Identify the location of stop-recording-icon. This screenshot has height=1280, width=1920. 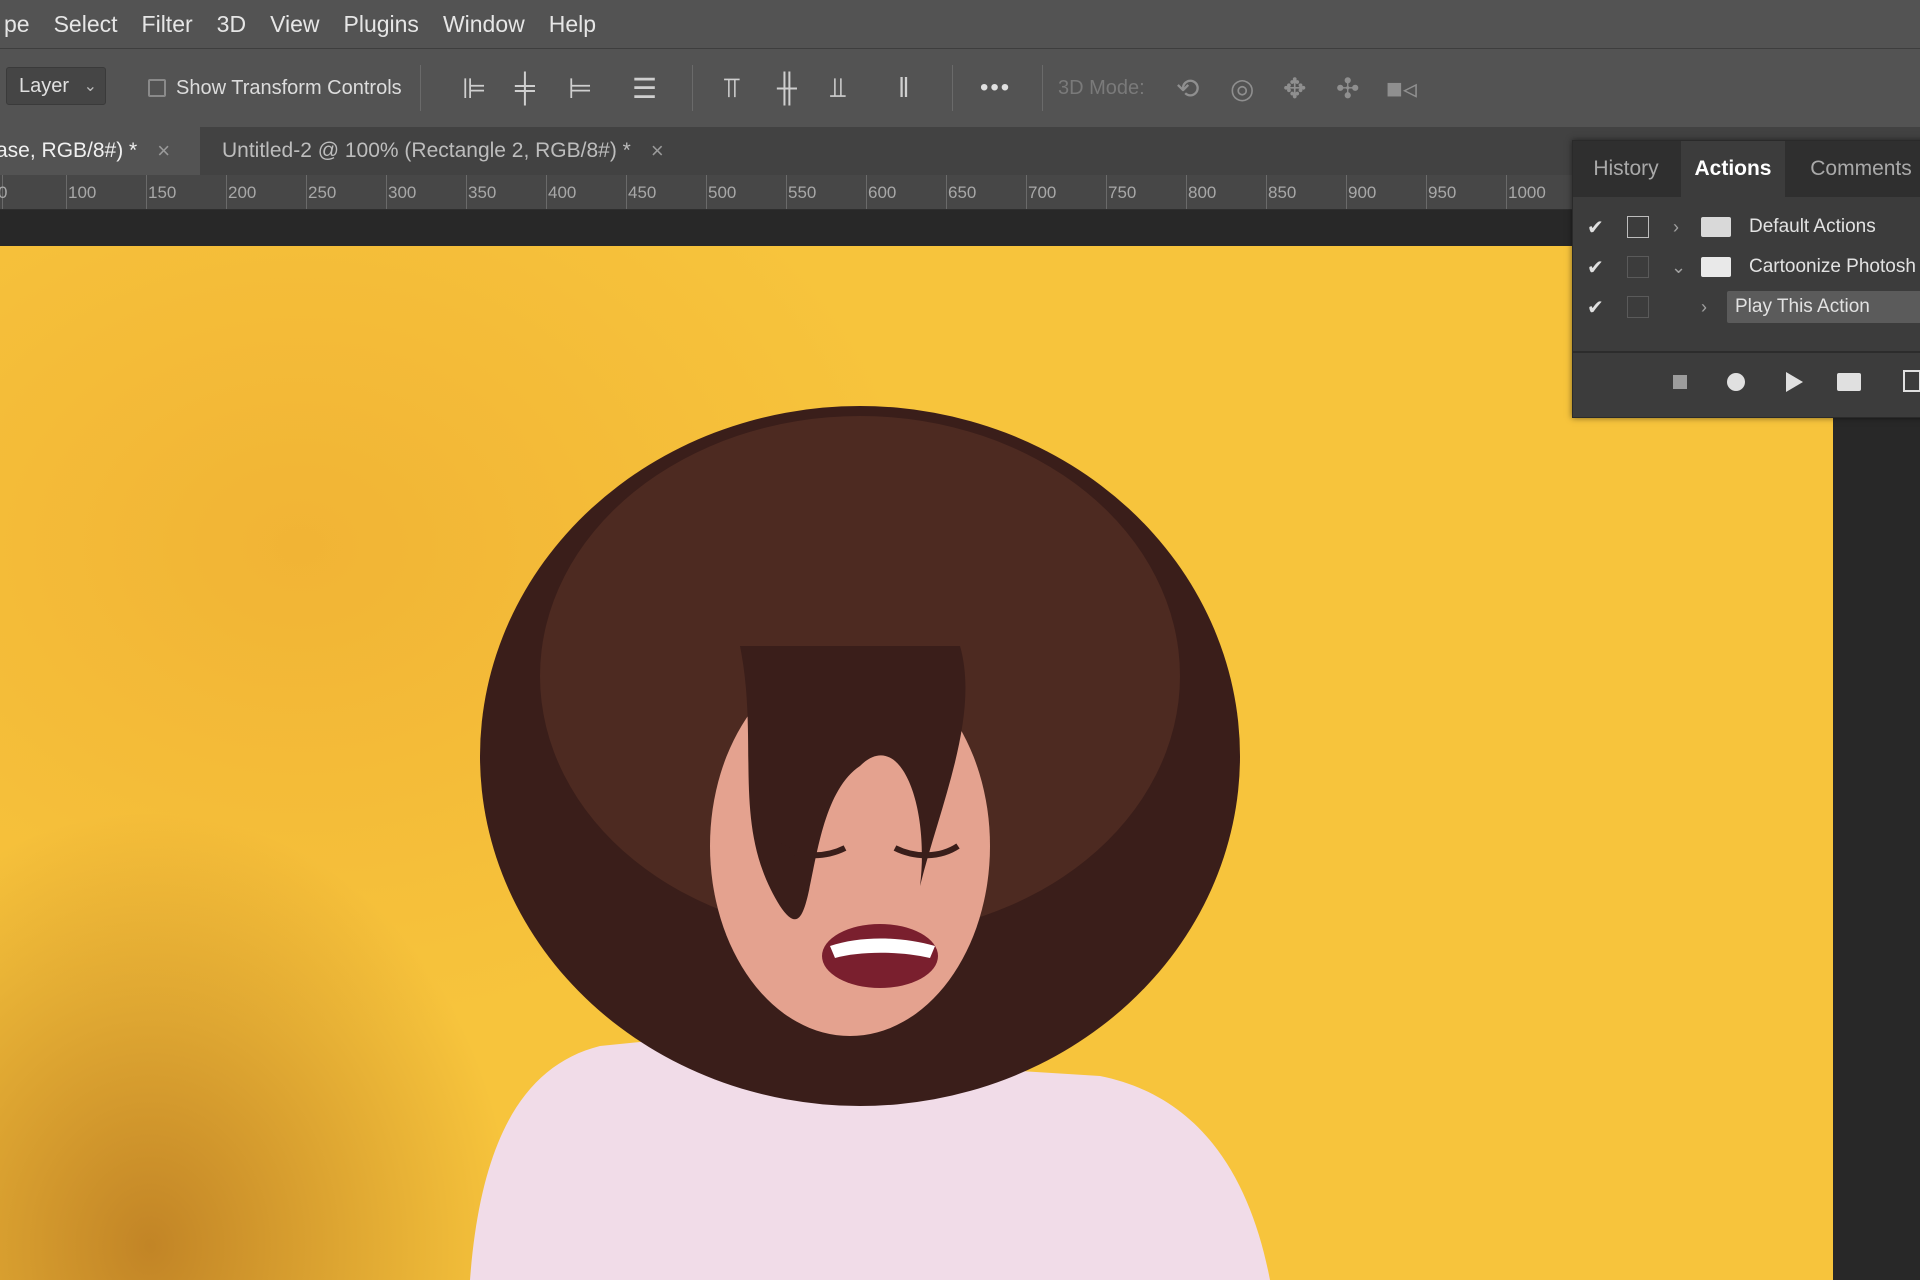
(1680, 382).